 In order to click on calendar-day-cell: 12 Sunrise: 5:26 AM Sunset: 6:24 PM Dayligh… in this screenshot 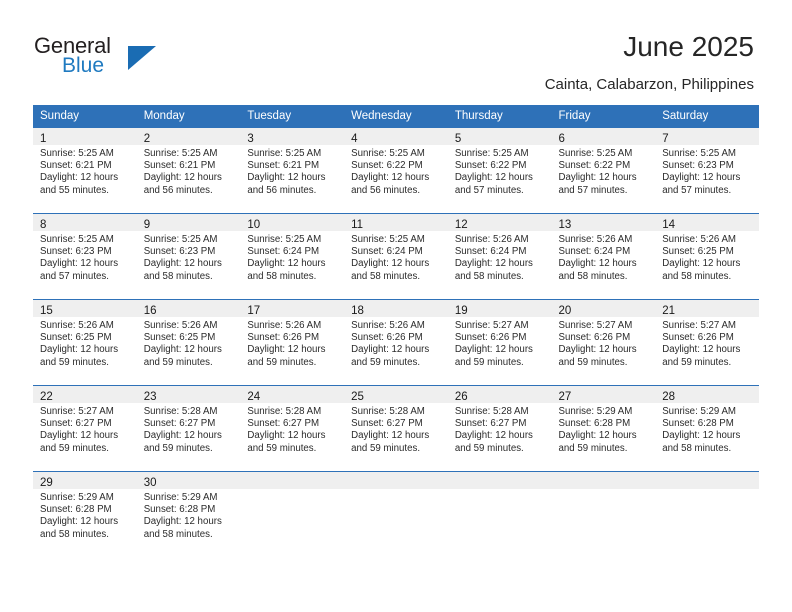, I will do `click(499, 256)`.